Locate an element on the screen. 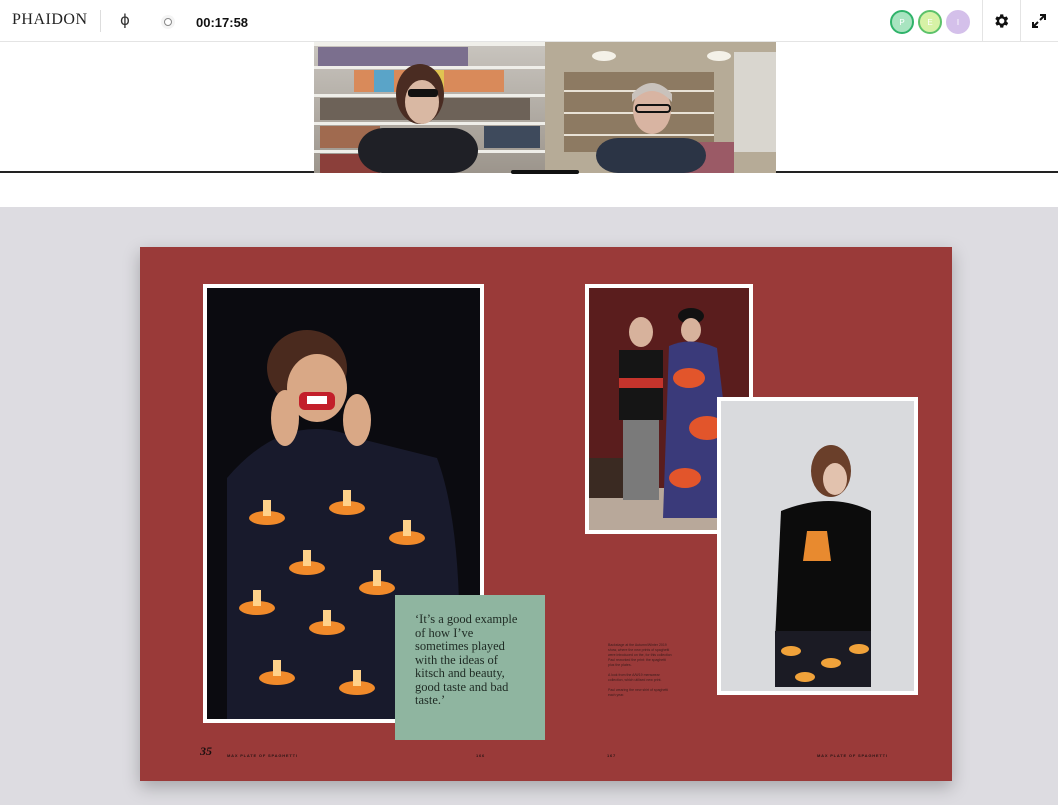 The width and height of the screenshot is (1058, 805). chapter-number: 35 is located at coordinates (206, 751).